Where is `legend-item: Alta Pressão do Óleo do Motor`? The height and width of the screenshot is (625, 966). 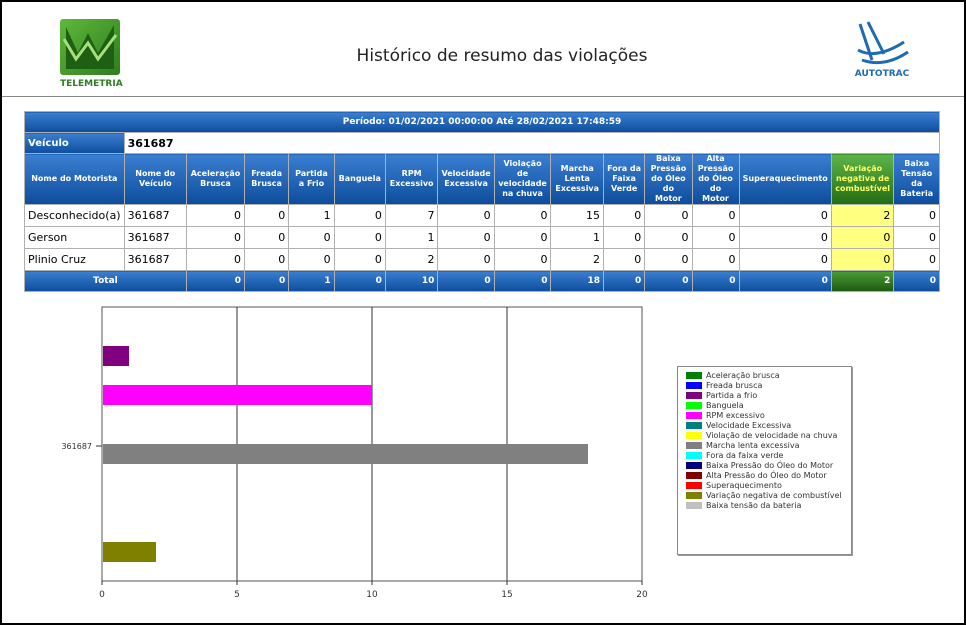
legend-item: Alta Pressão do Óleo do Motor is located at coordinates (764, 475).